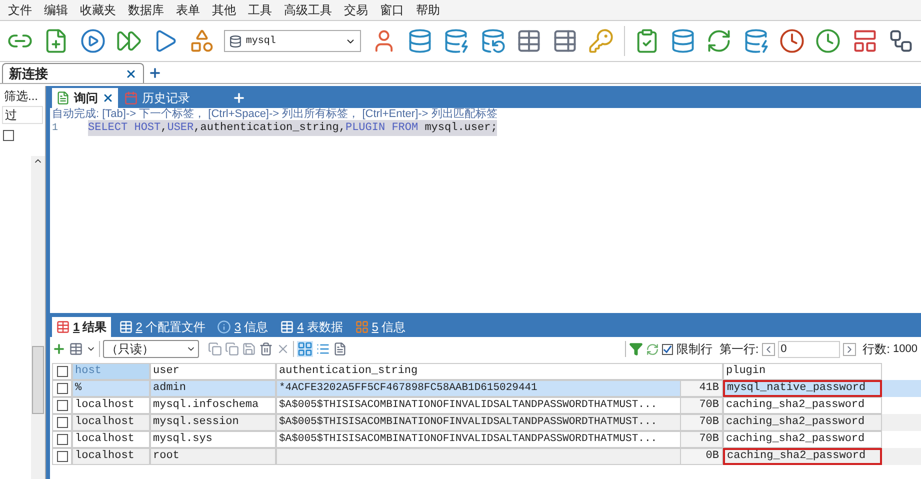 The width and height of the screenshot is (921, 479). Describe the element at coordinates (157, 98) in the screenshot. I see `query-tab: 历史记录` at that location.